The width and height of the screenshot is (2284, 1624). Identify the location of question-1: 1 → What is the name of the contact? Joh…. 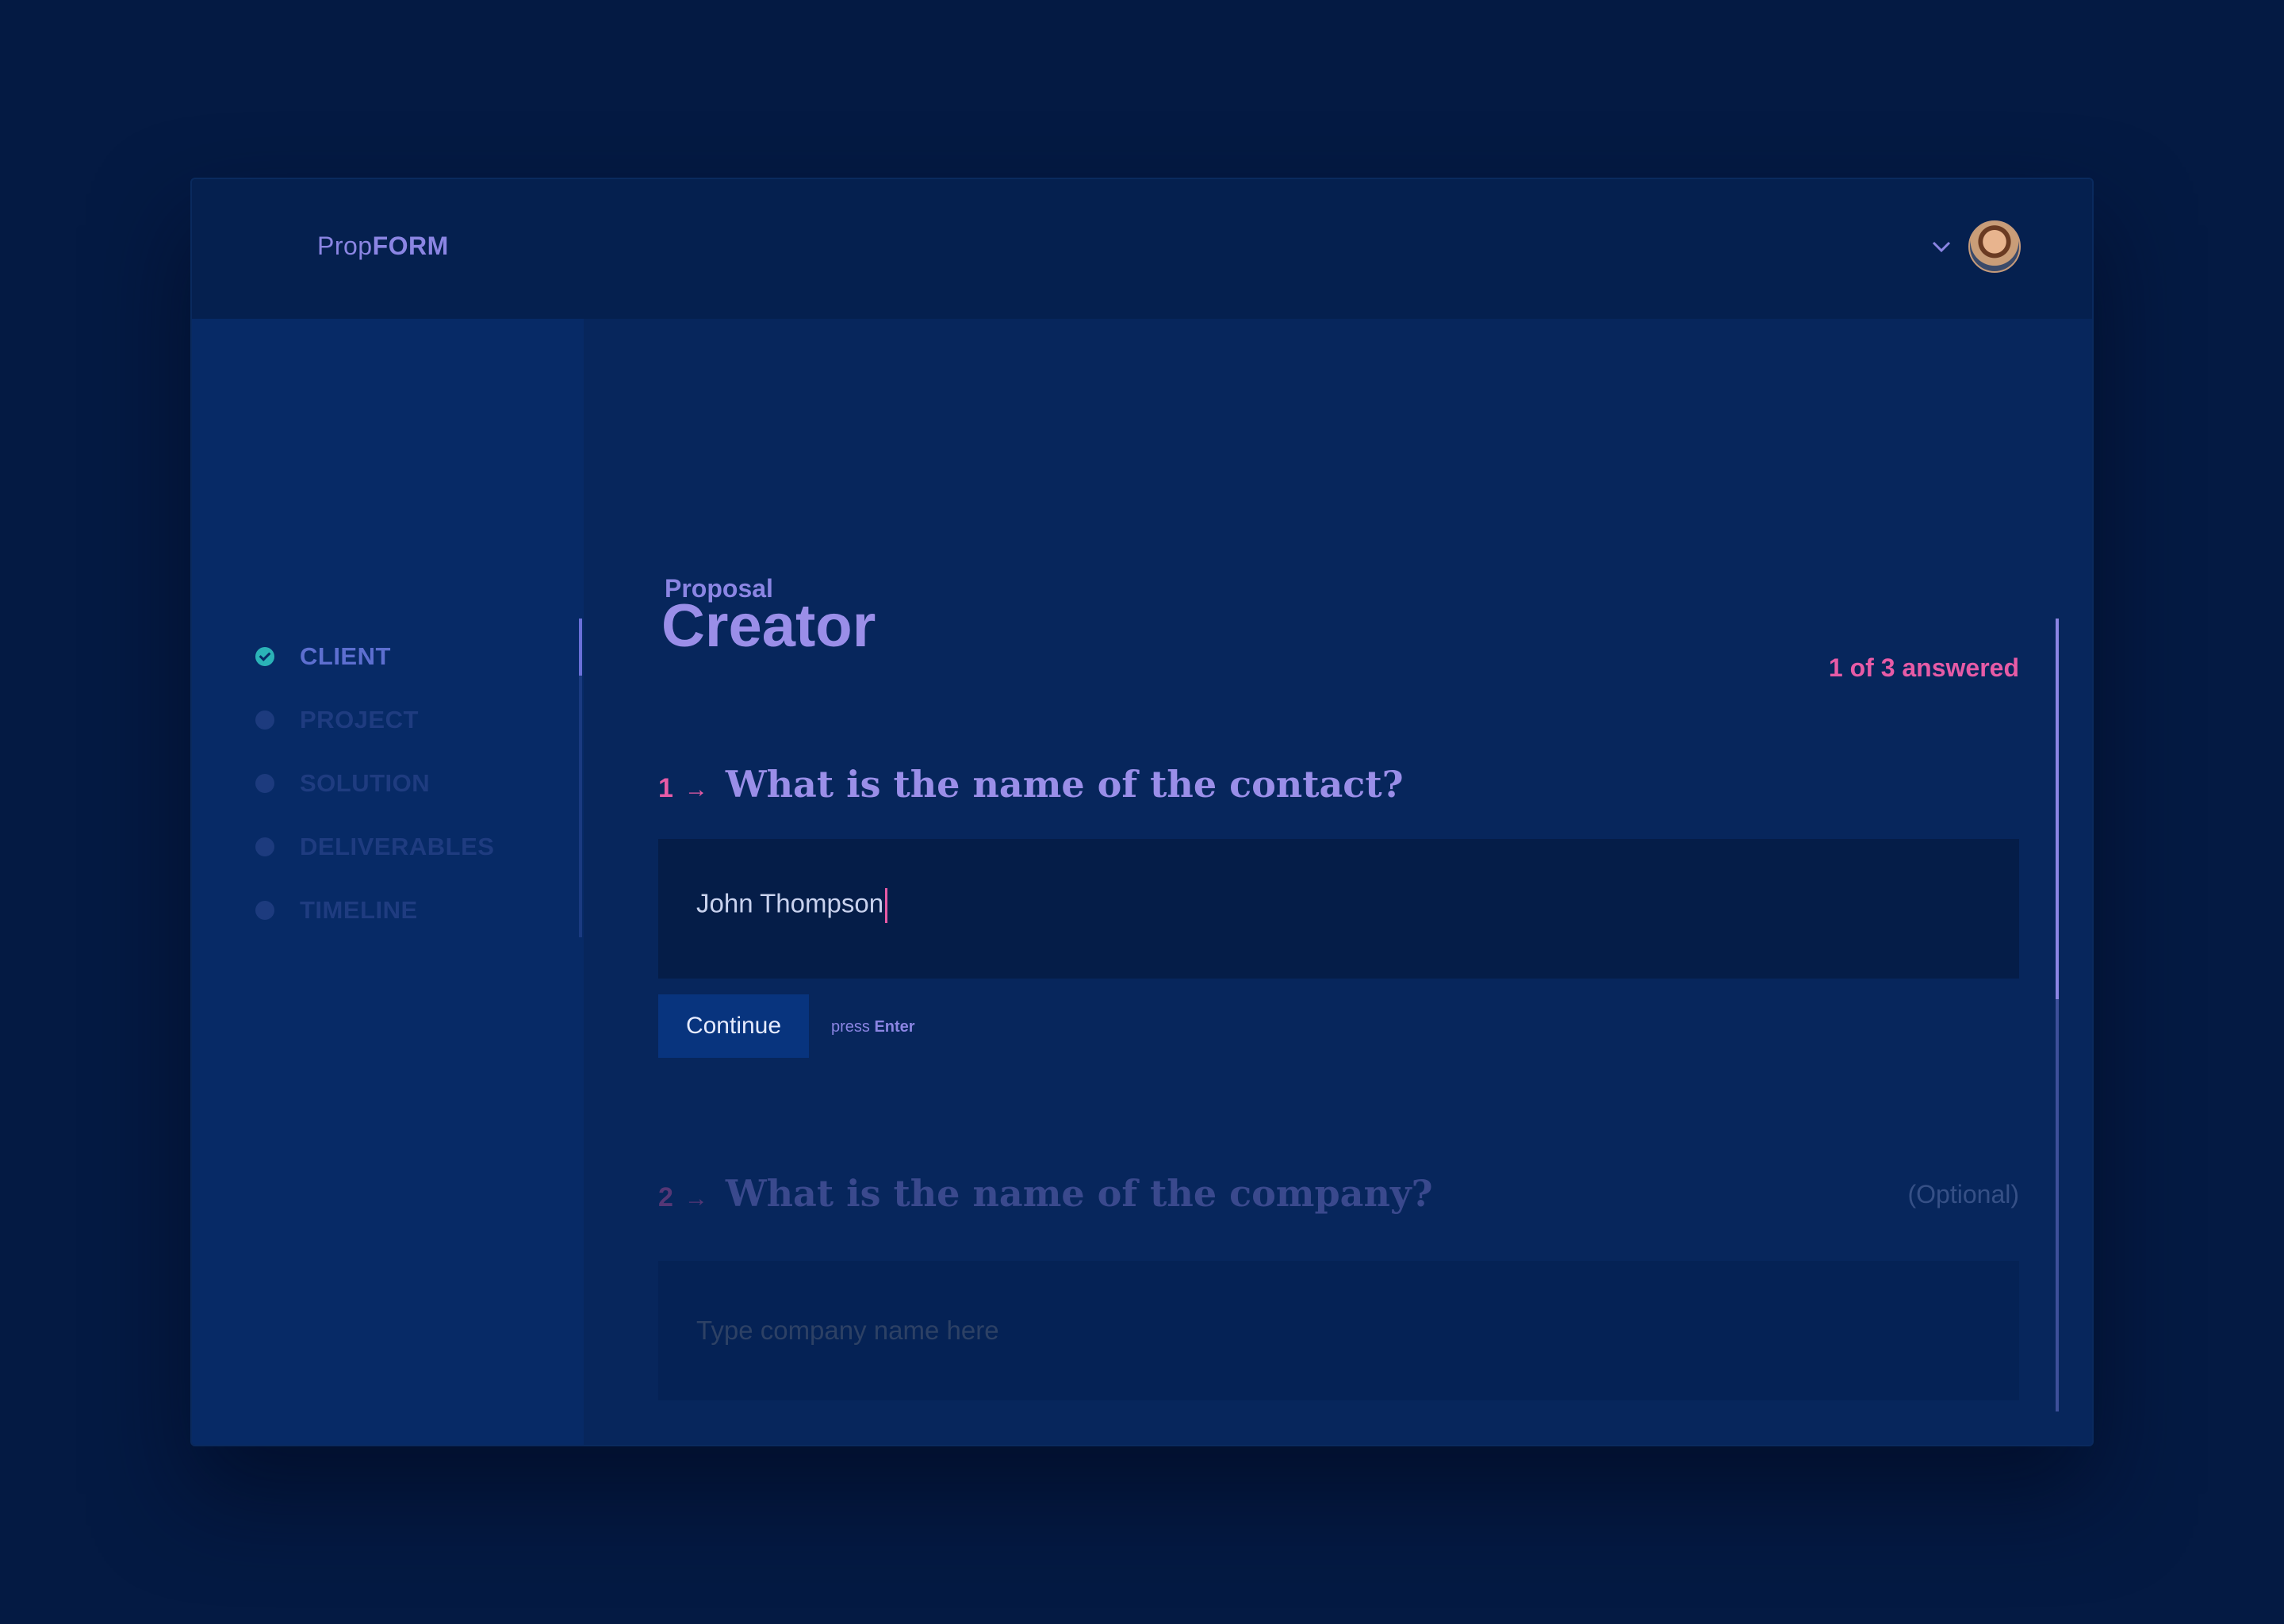
(1338, 910).